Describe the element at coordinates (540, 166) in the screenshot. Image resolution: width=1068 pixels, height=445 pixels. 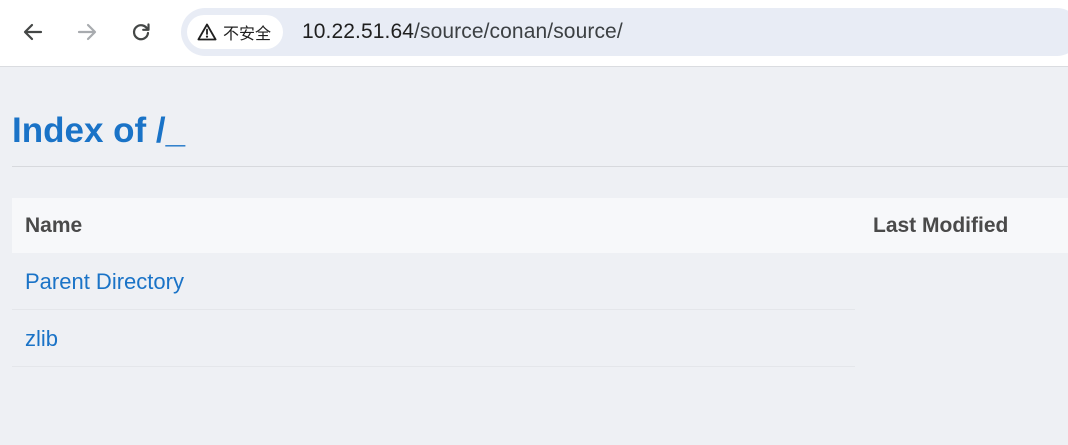
I see `heading-divider` at that location.